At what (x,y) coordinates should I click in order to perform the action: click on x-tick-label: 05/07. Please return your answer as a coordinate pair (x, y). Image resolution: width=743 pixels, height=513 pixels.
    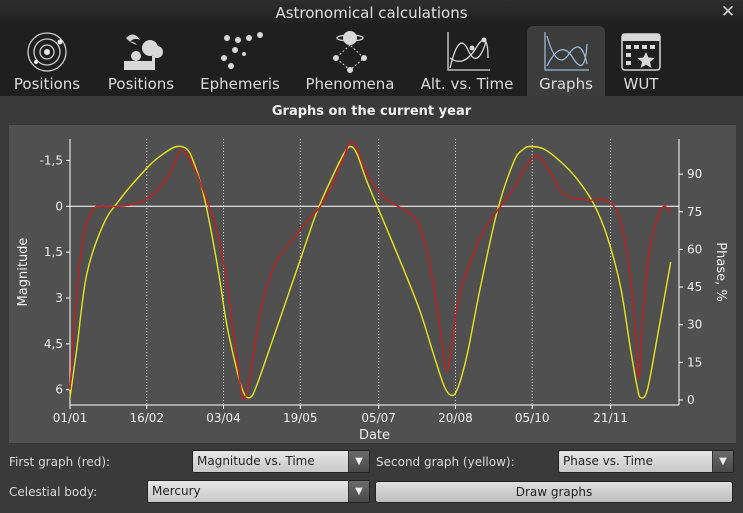
    Looking at the image, I should click on (378, 418).